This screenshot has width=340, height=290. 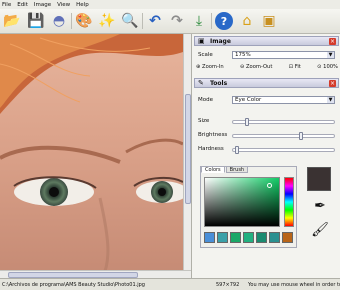 I want to click on fit-label: Fit, so click(x=297, y=67).